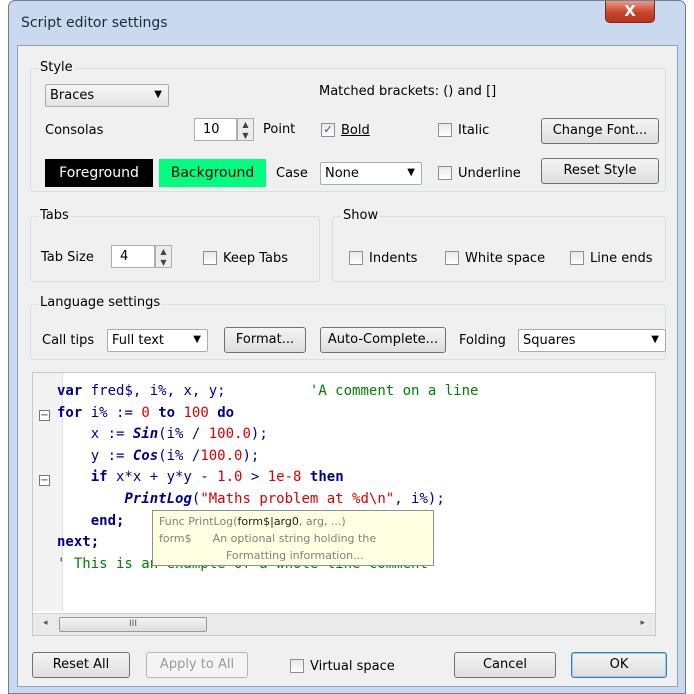 This screenshot has width=694, height=694. What do you see at coordinates (268, 538) in the screenshot?
I see `call-tip-arg-line: form$ An optional string holding the` at bounding box center [268, 538].